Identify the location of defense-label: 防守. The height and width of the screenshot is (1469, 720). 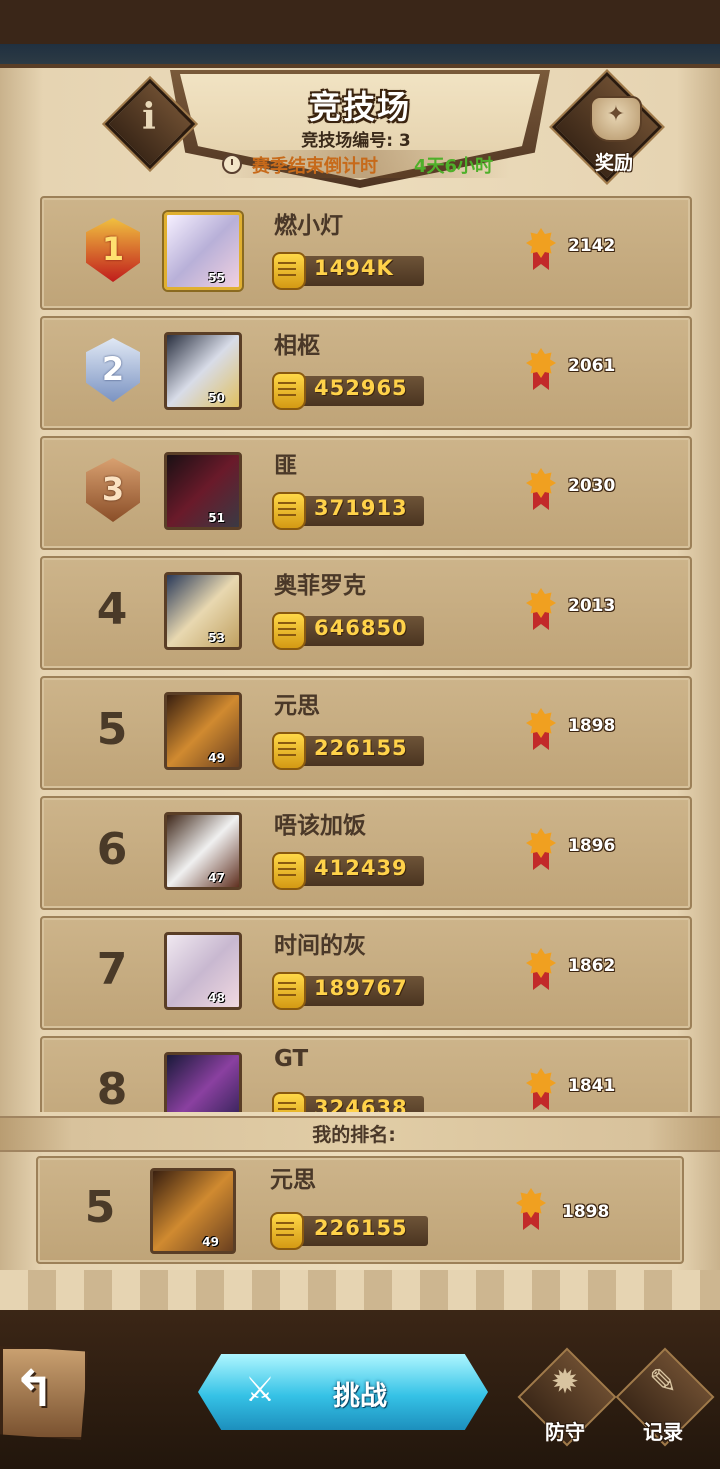
(565, 1430).